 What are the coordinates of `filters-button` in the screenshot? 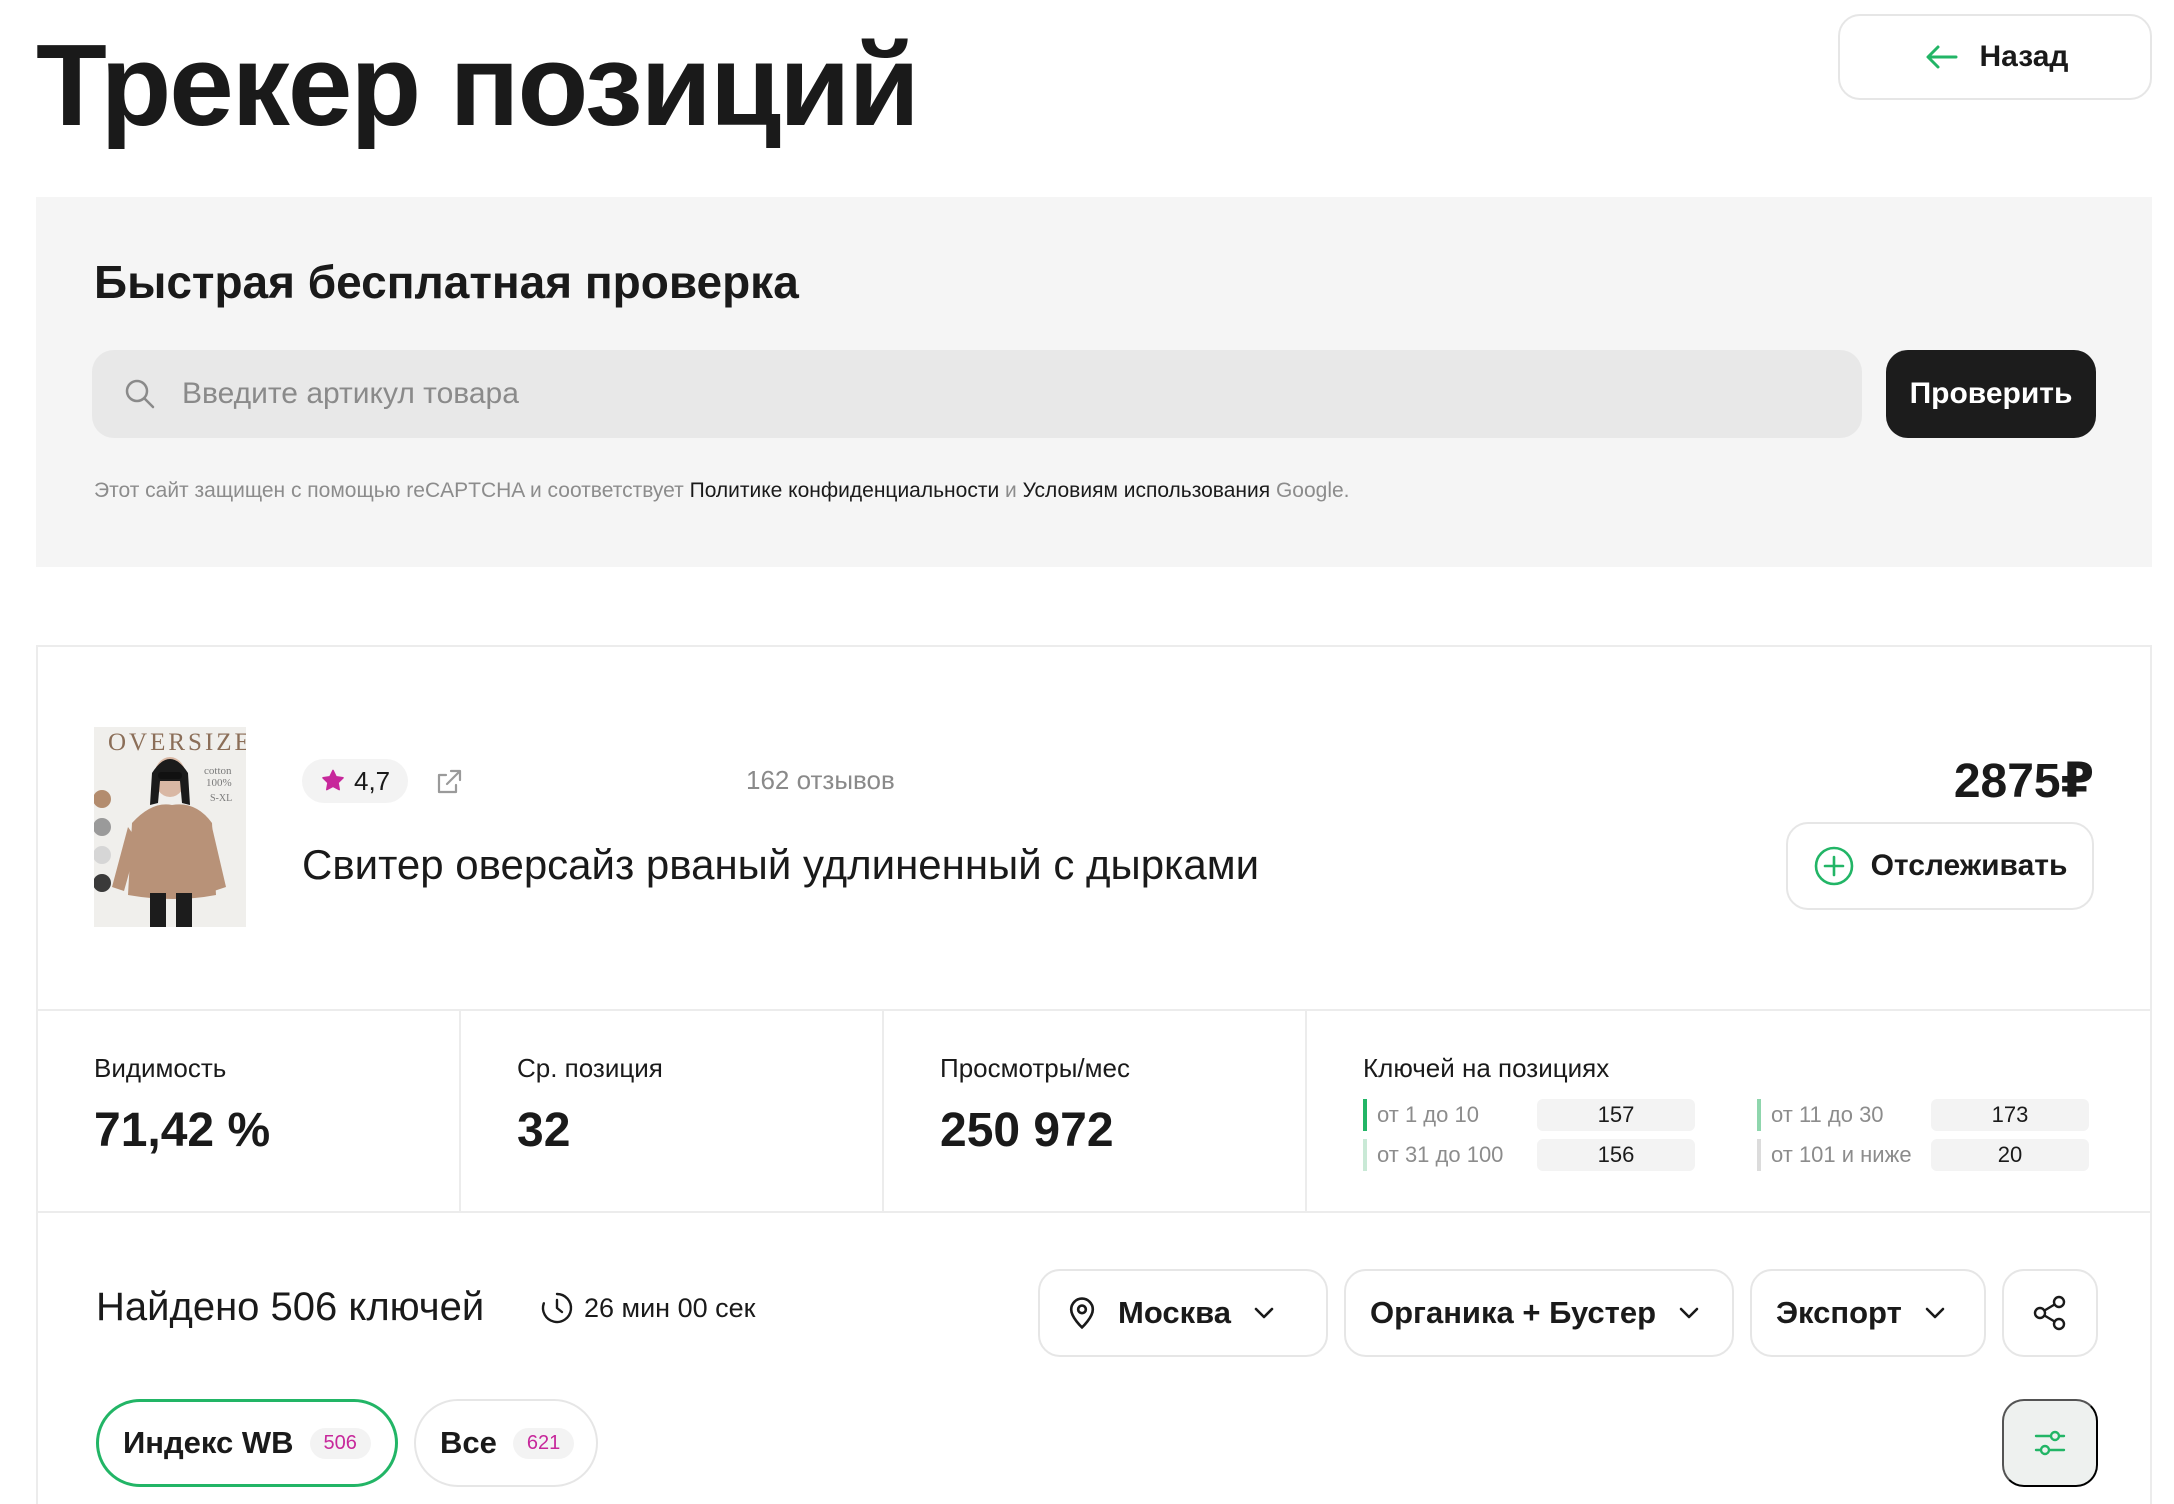 It's located at (2050, 1443).